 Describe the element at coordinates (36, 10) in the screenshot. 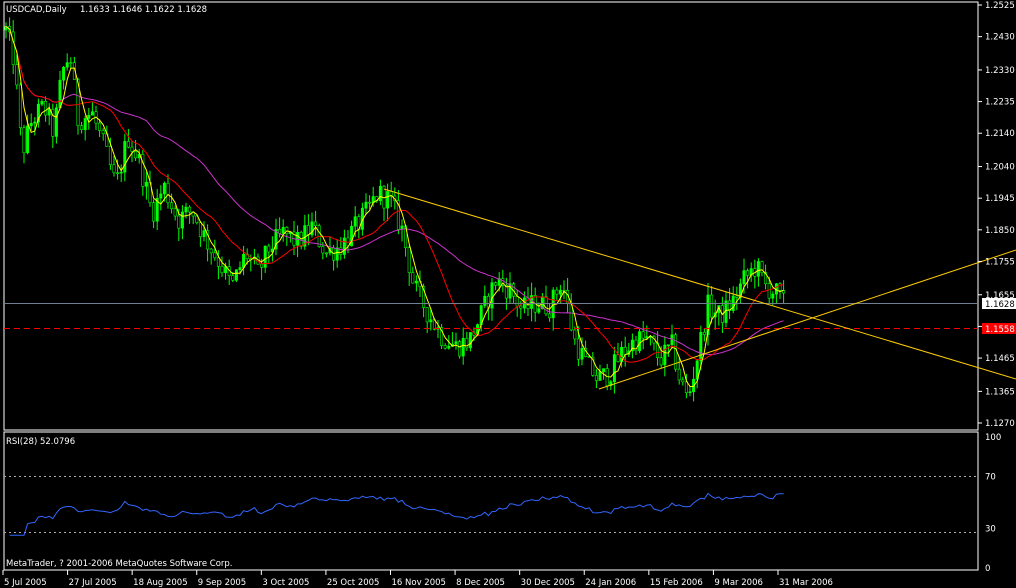

I see `symbol-label: USDCAD,Daily` at that location.